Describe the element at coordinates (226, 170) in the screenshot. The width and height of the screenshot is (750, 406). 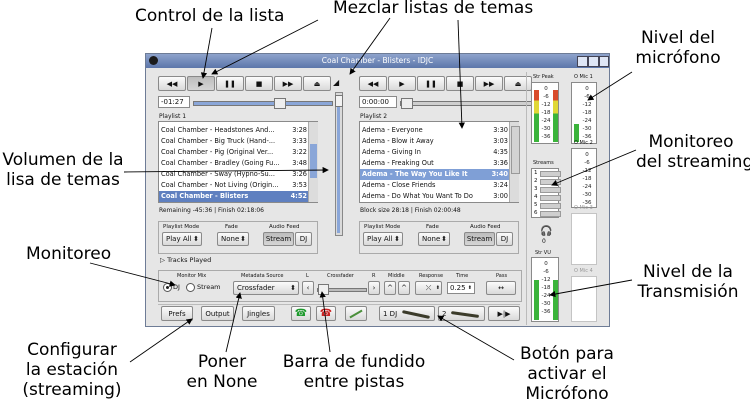
I see `arrow-volumen` at that location.